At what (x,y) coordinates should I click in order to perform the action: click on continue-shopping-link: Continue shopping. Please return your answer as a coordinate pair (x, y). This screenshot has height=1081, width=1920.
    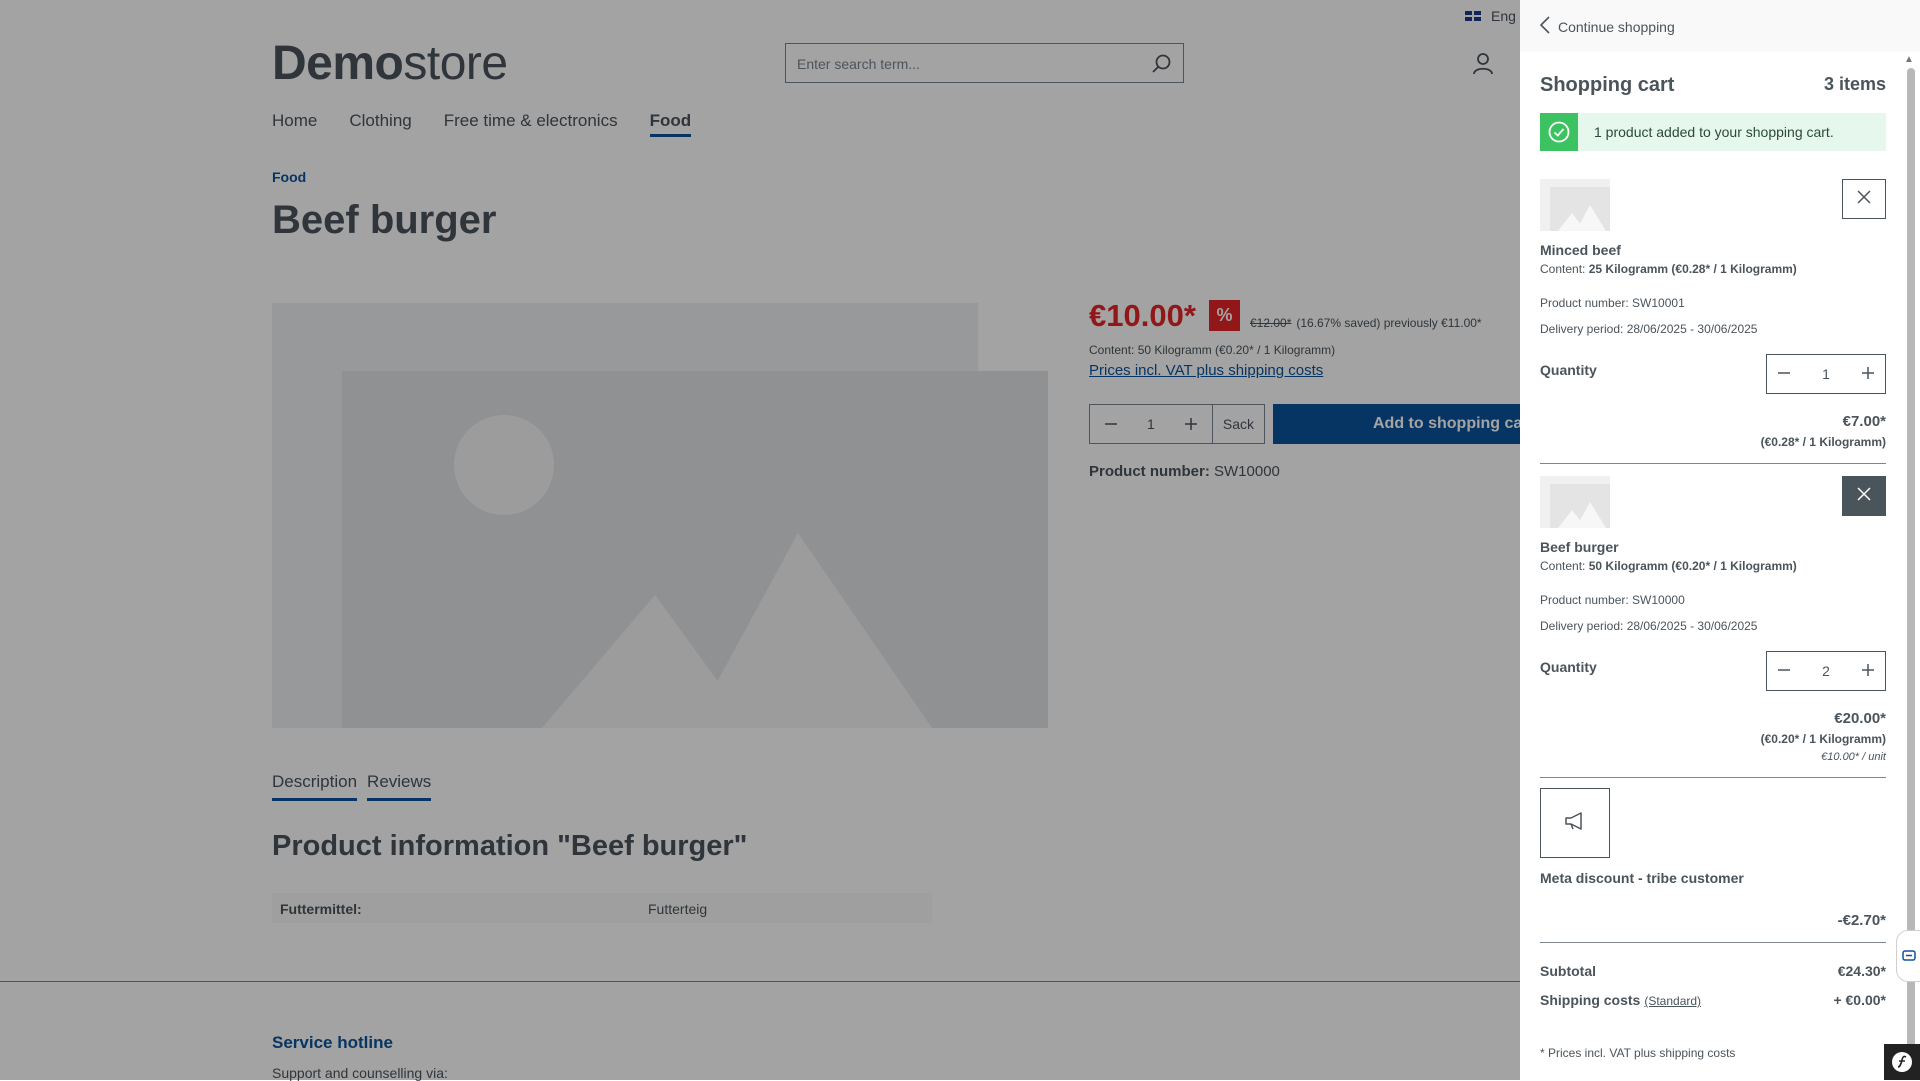
    Looking at the image, I should click on (1607, 26).